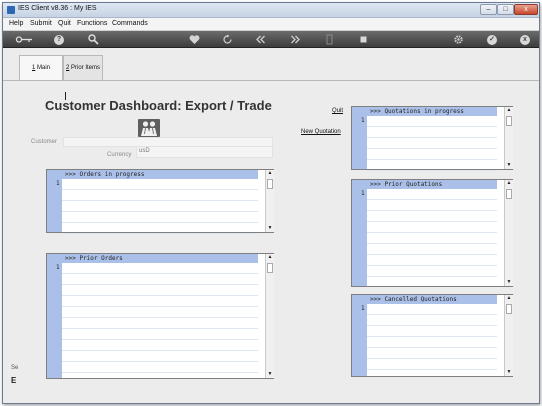 The height and width of the screenshot is (406, 542). Describe the element at coordinates (271, 80) in the screenshot. I see `tab-divider` at that location.